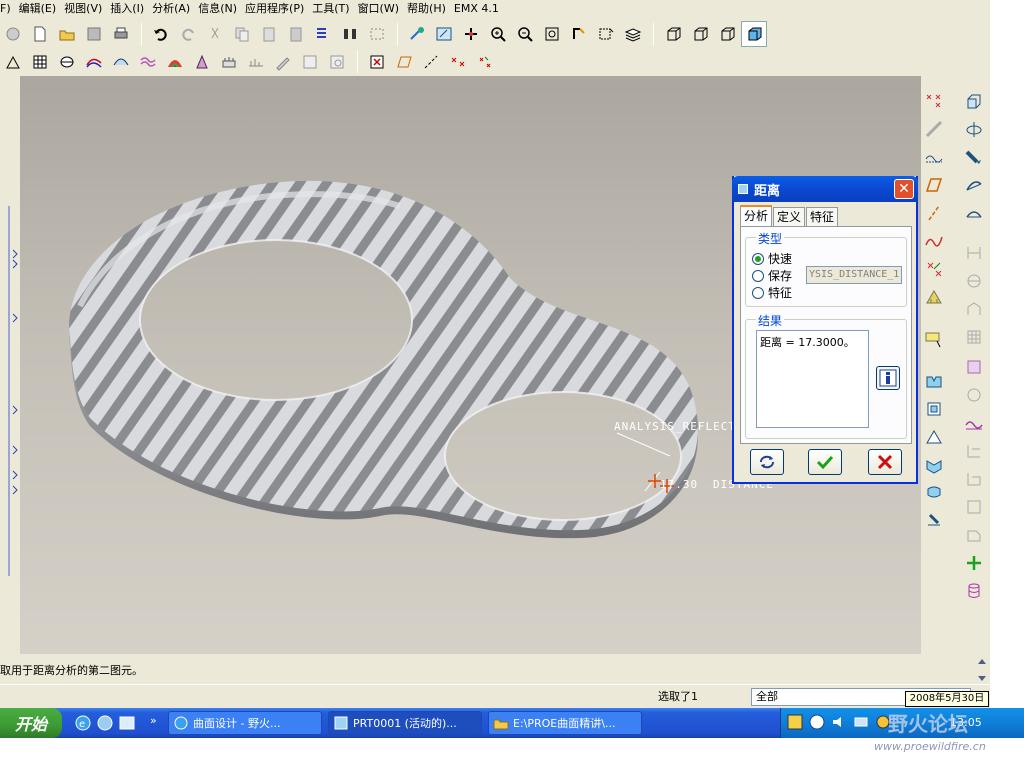 The width and height of the screenshot is (1024, 768). What do you see at coordinates (934, 465) in the screenshot?
I see `intersect-icon` at bounding box center [934, 465].